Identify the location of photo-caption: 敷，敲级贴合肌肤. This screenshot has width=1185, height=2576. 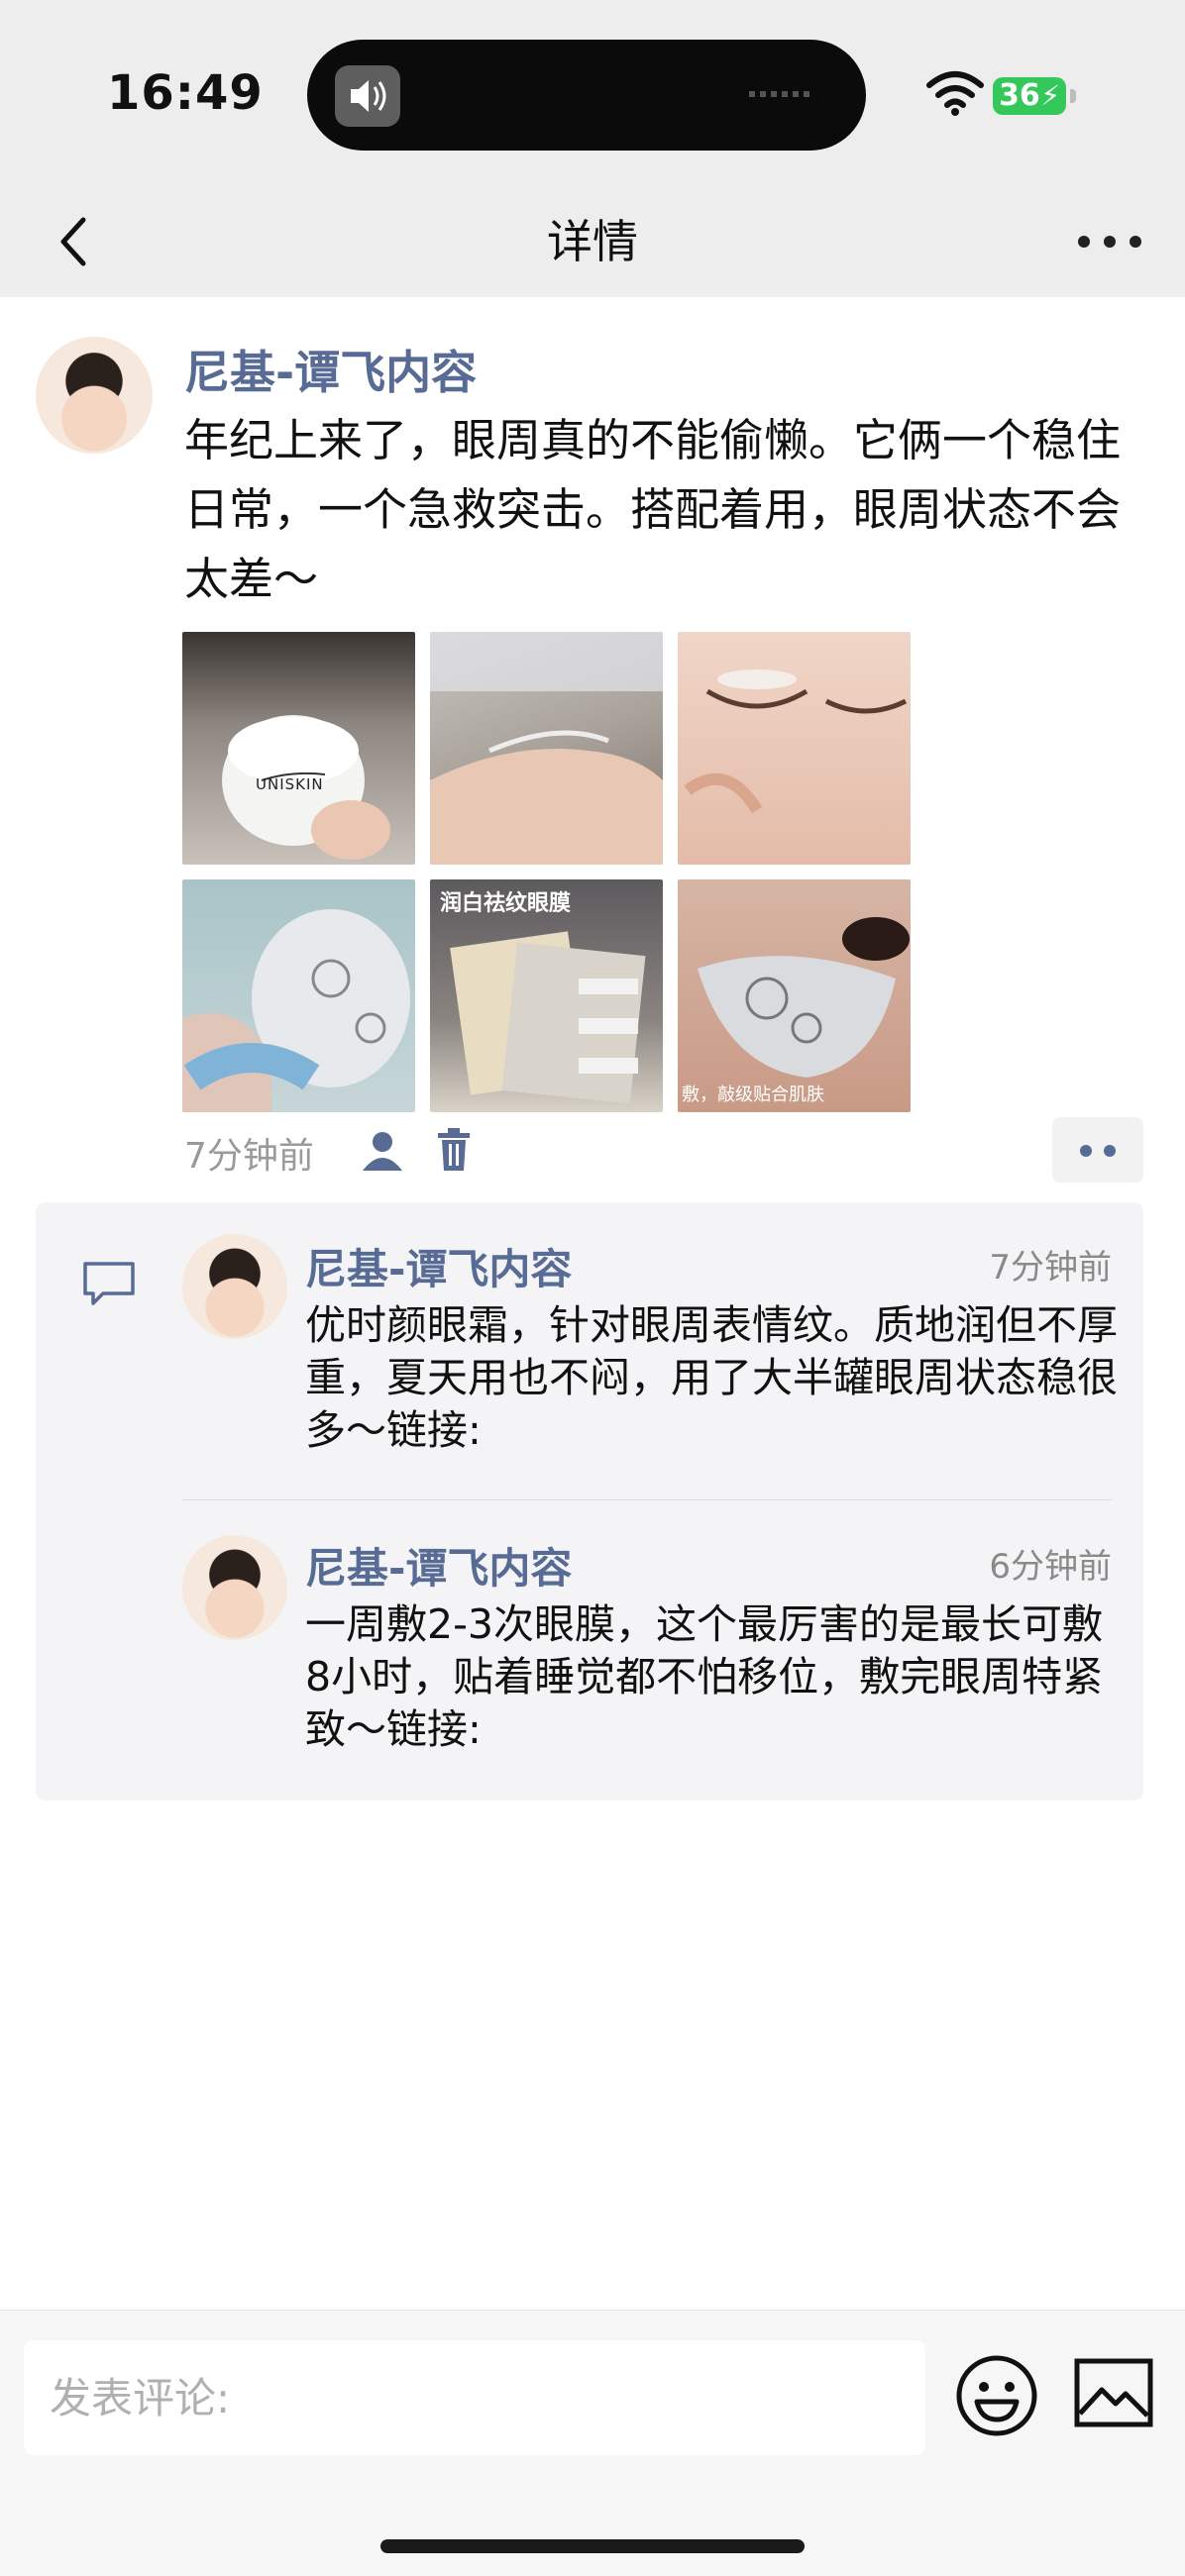
(753, 1094).